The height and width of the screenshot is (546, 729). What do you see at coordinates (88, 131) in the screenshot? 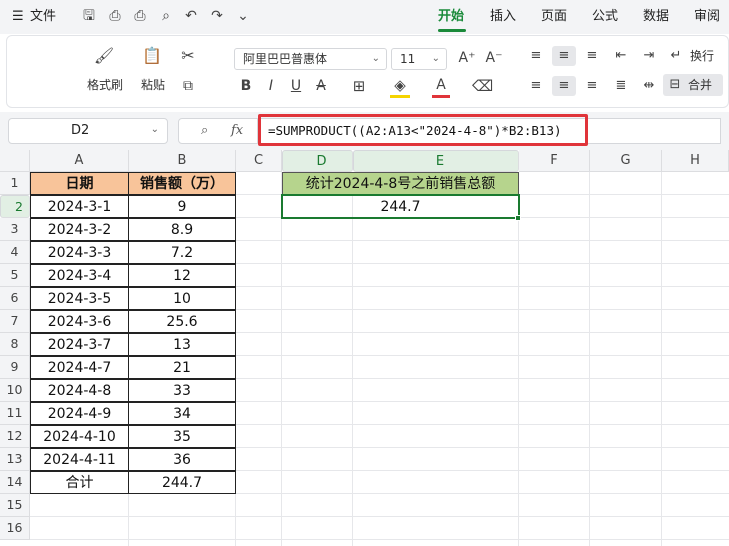
I see `name-box: D2 ⌄` at bounding box center [88, 131].